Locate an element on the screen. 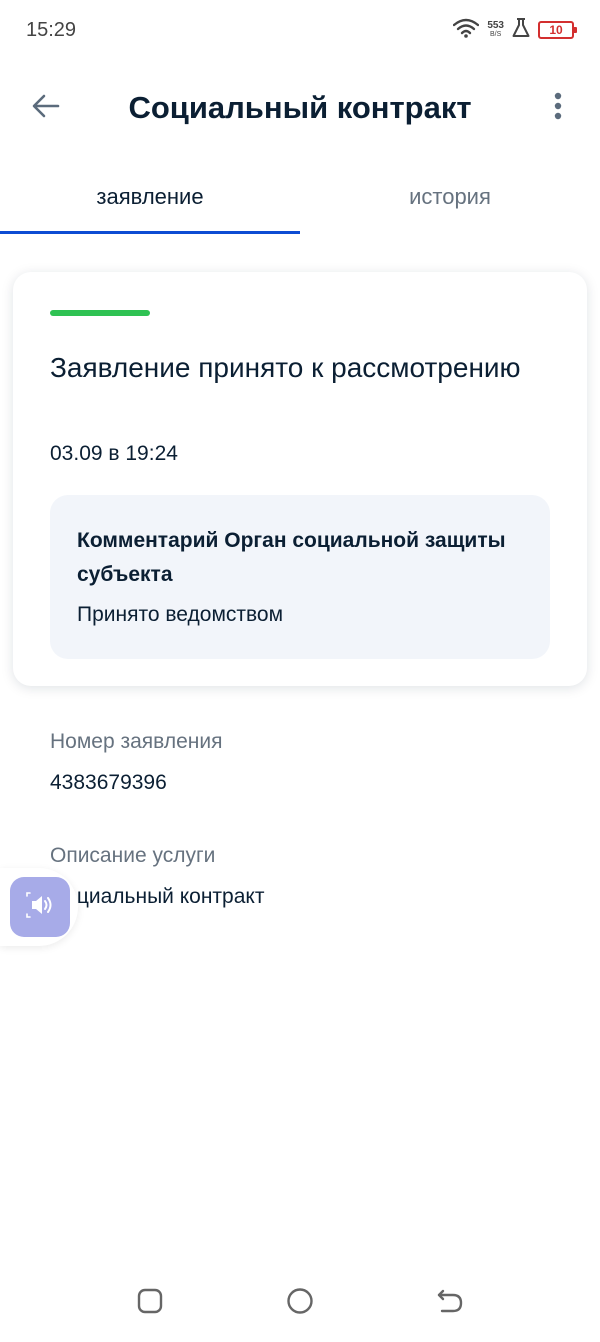  status-bar: 15:29 553 B/S 10 is located at coordinates (300, 30).